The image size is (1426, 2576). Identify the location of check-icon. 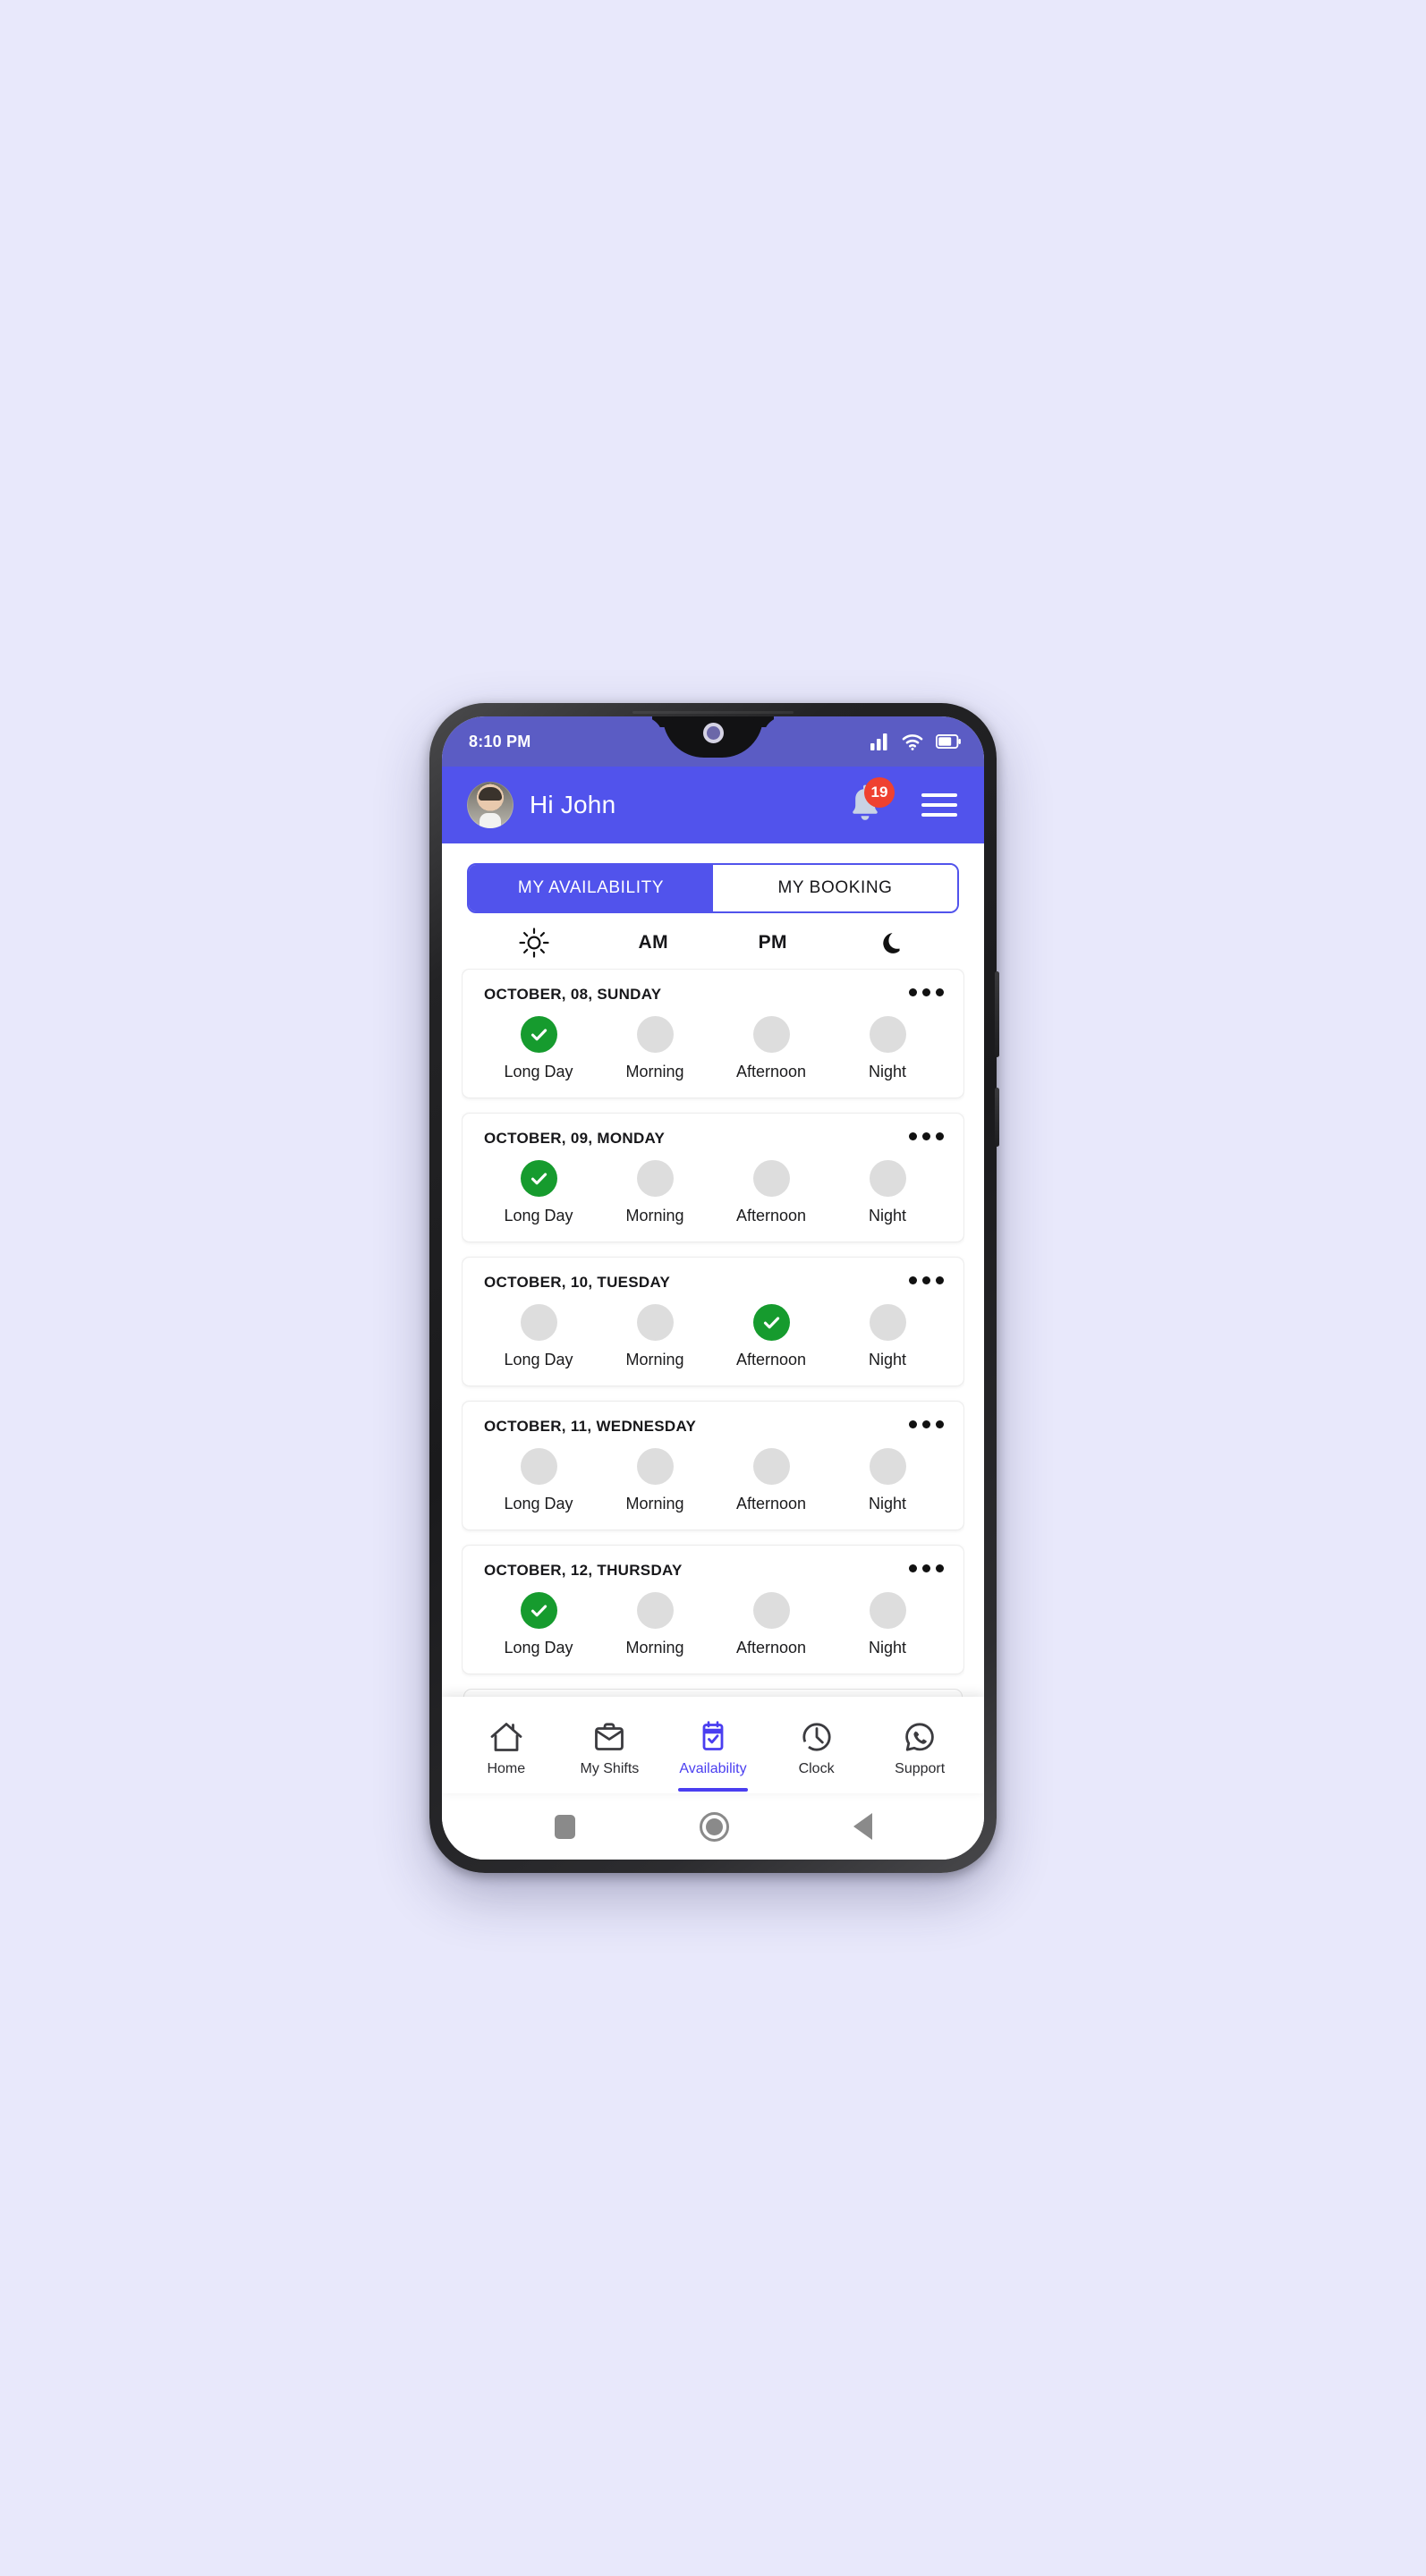
(771, 1323).